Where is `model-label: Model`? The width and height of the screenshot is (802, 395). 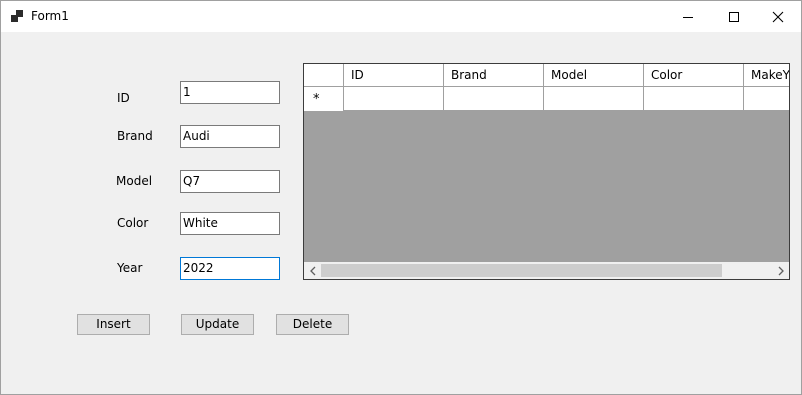 model-label: Model is located at coordinates (134, 181).